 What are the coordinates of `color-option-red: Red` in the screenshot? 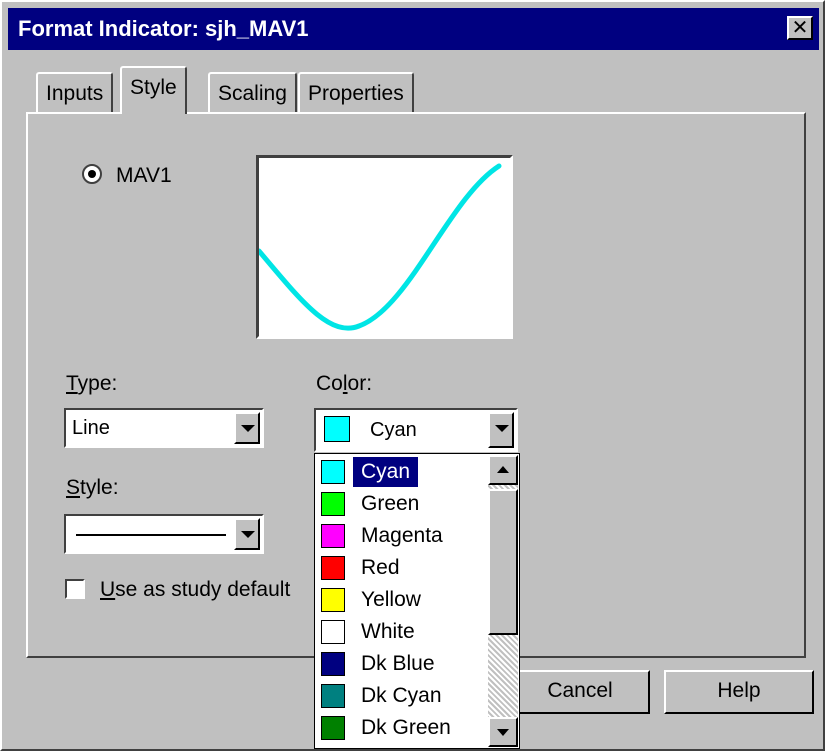 It's located at (402, 568).